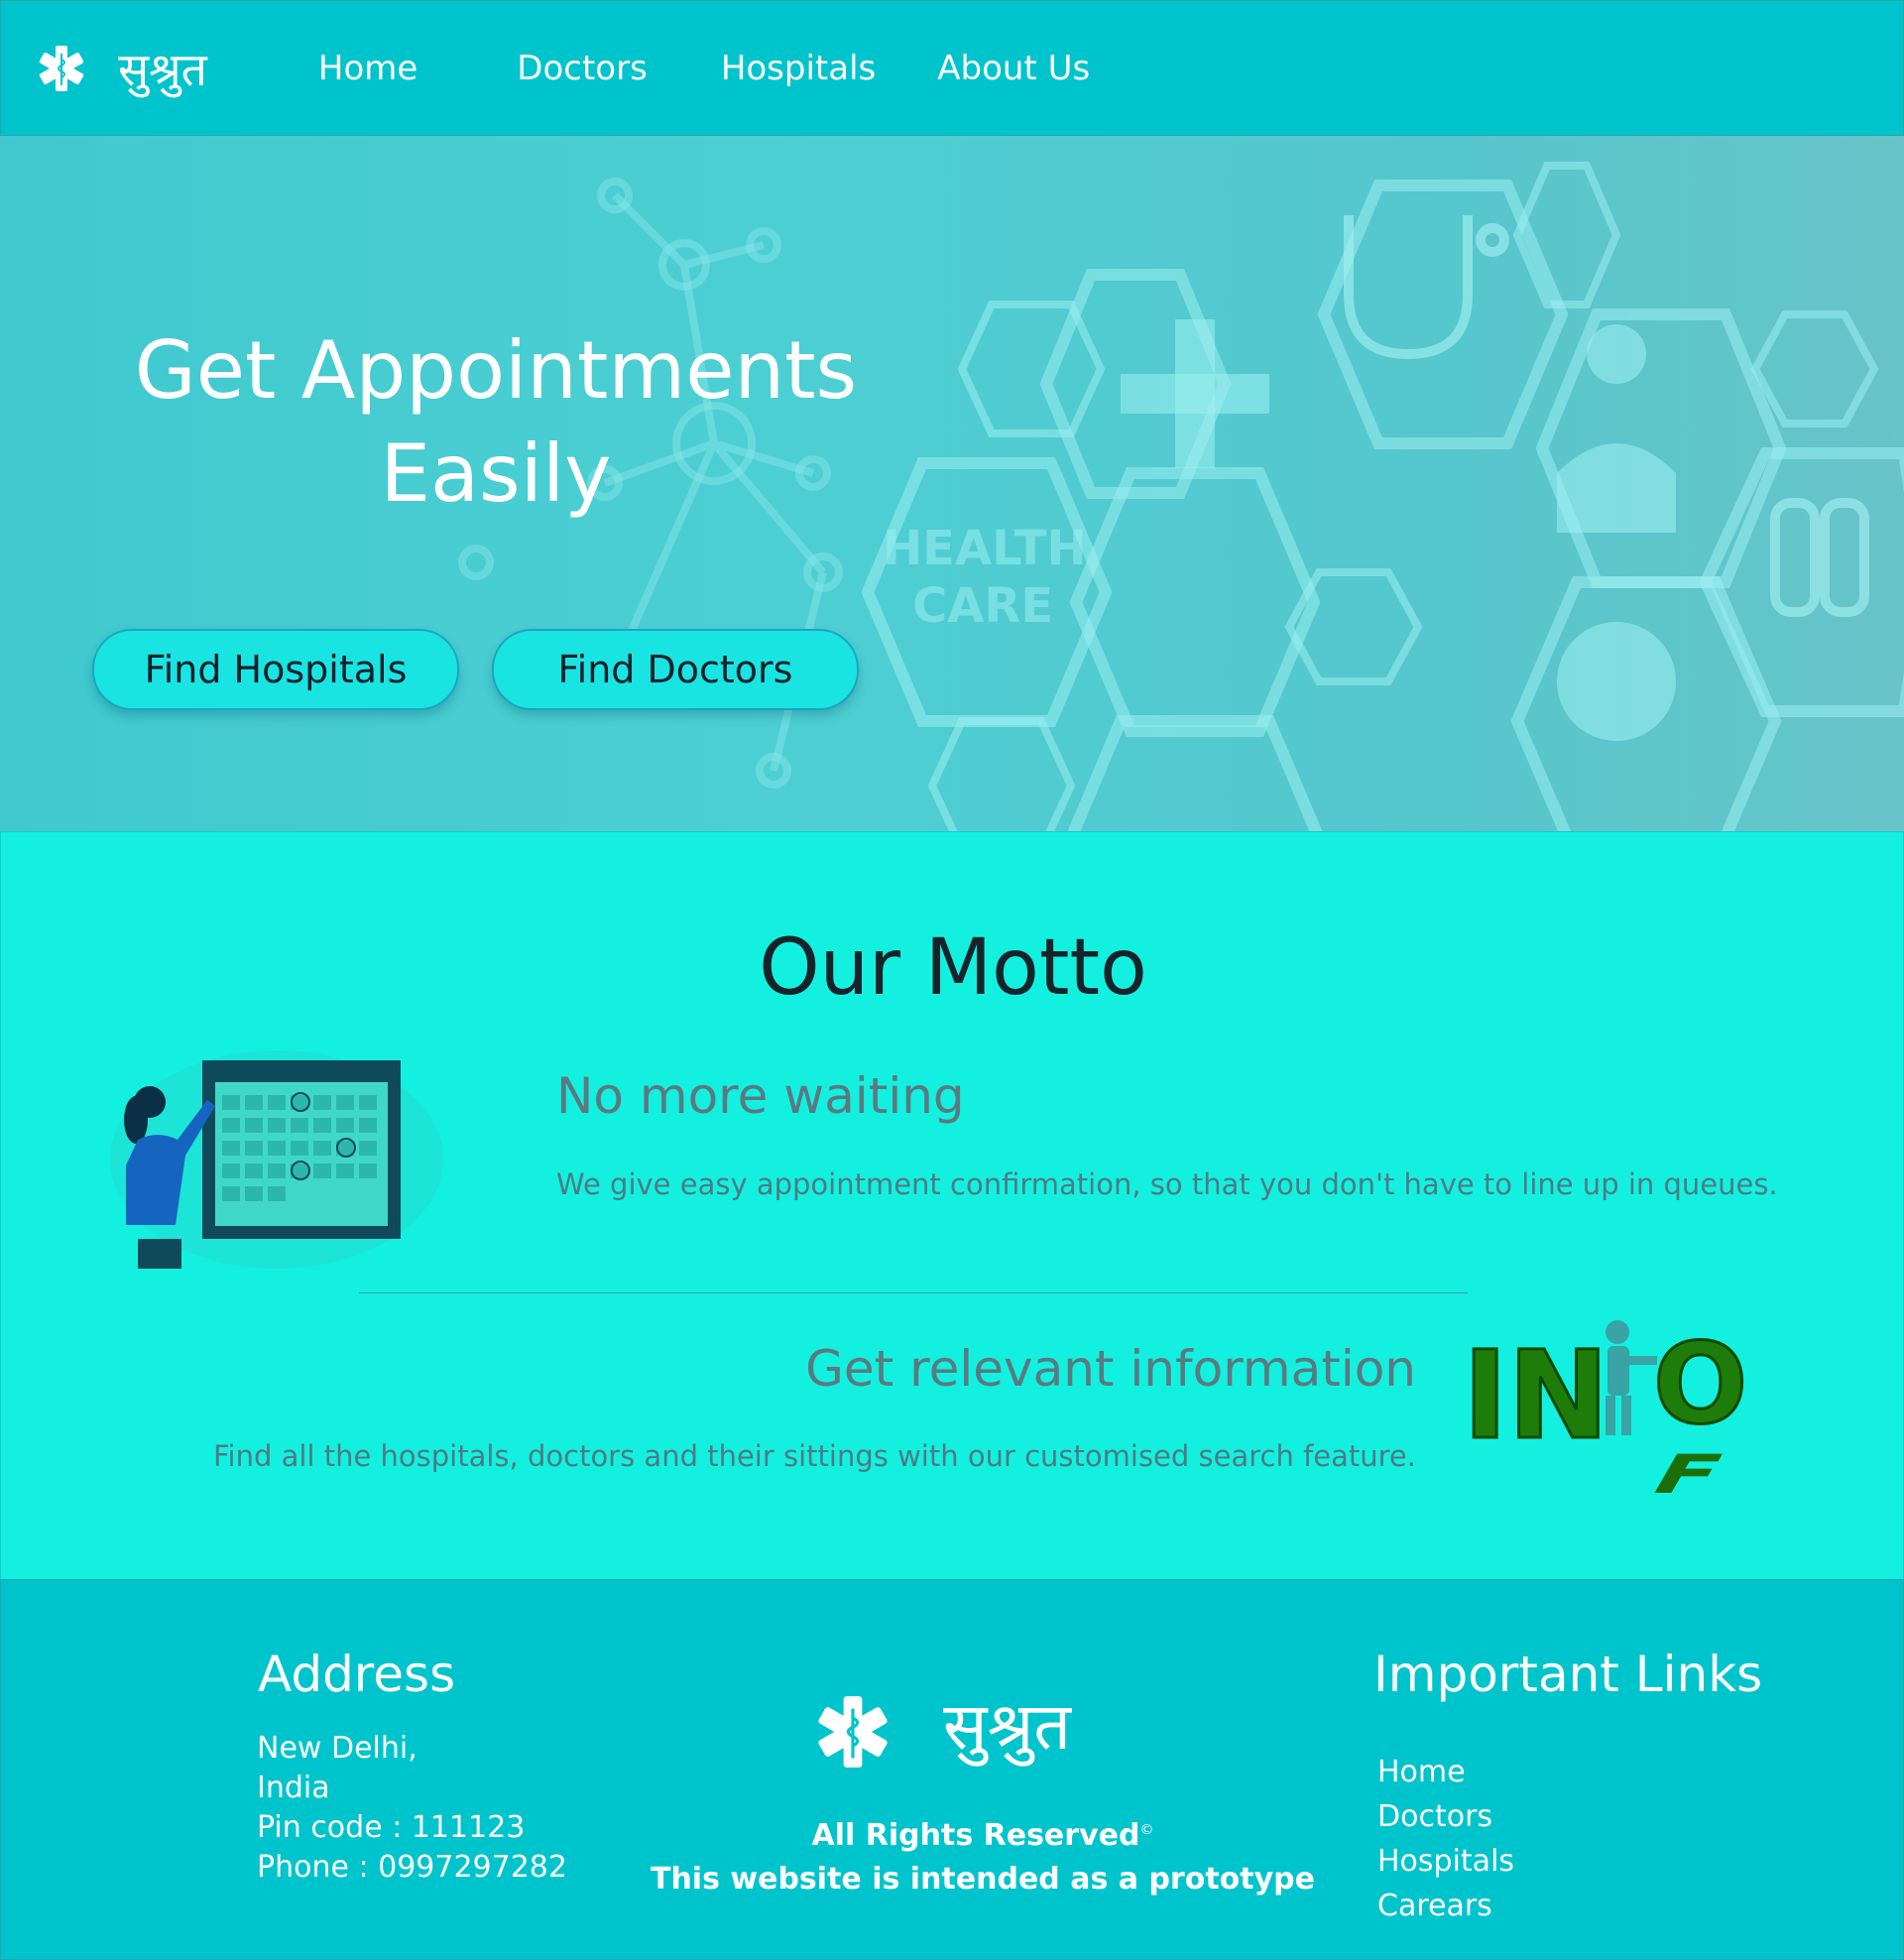 This screenshot has width=1904, height=1960. I want to click on footer-brand-name: सुश्रुत, so click(1007, 1727).